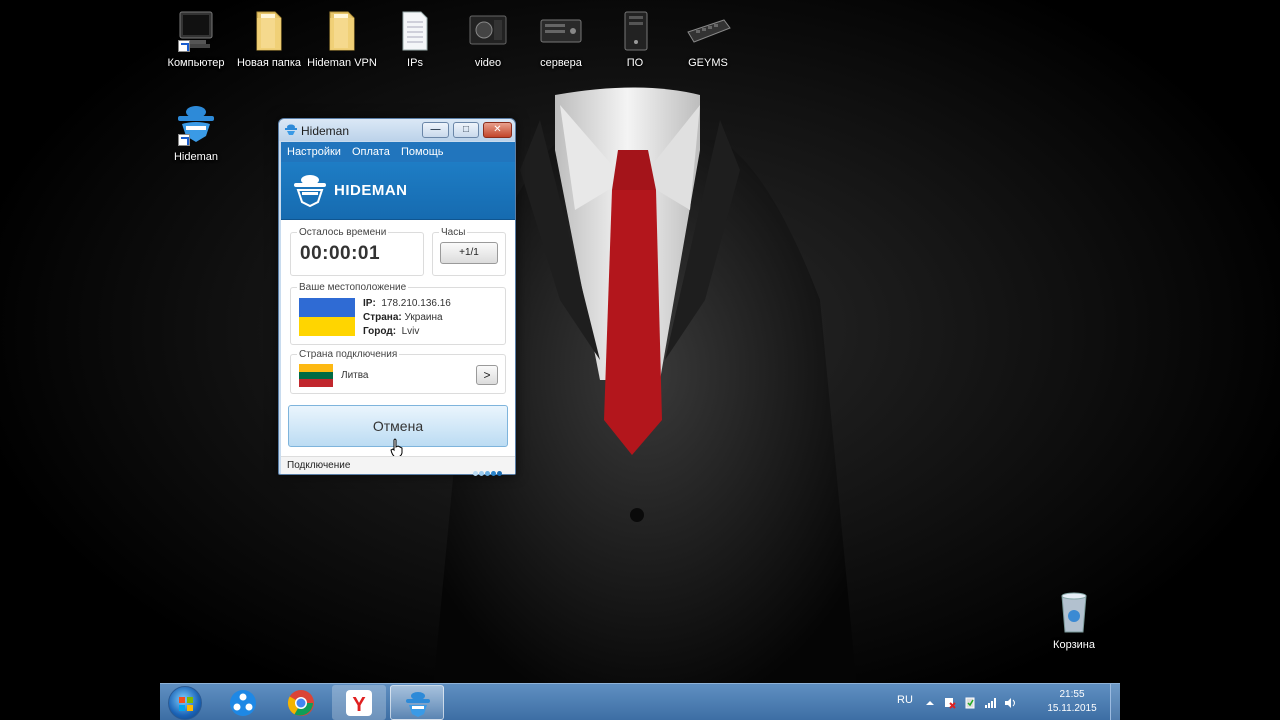  What do you see at coordinates (635, 31) in the screenshot?
I see `tower-pc-icon` at bounding box center [635, 31].